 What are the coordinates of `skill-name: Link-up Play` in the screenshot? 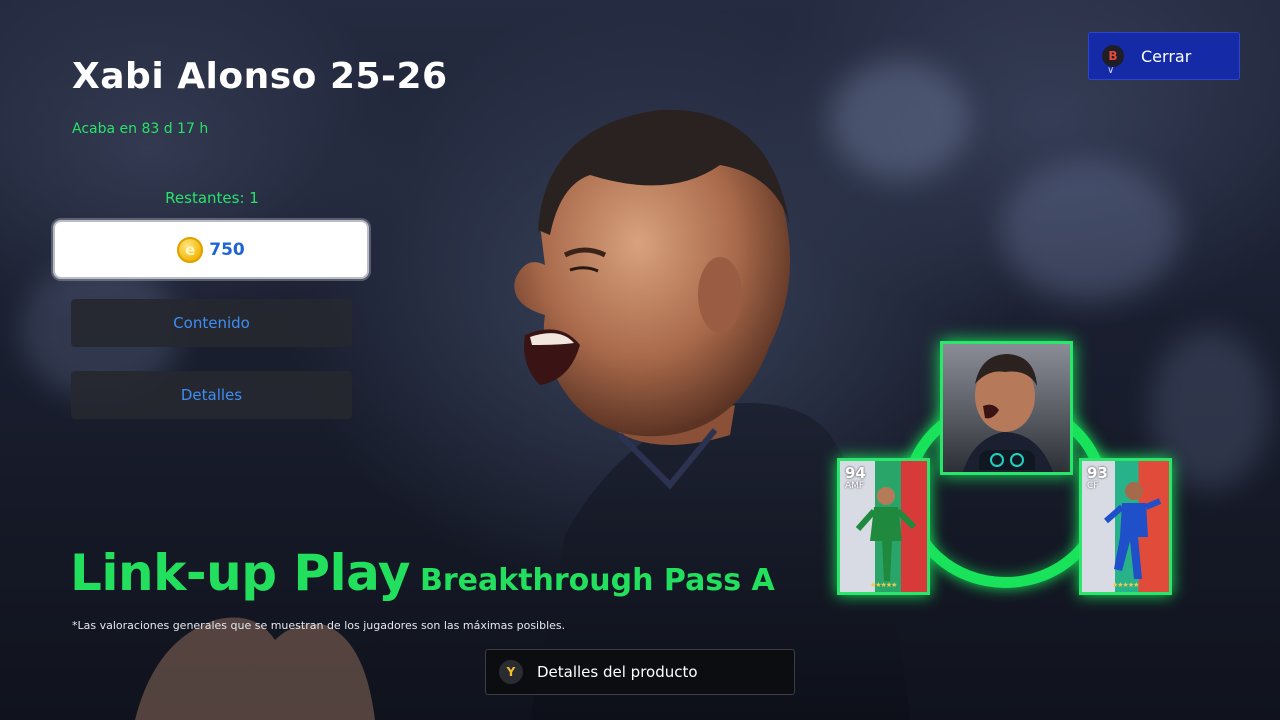 It's located at (240, 573).